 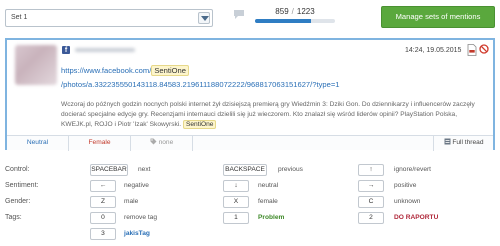 I want to click on block-icon, so click(x=485, y=50).